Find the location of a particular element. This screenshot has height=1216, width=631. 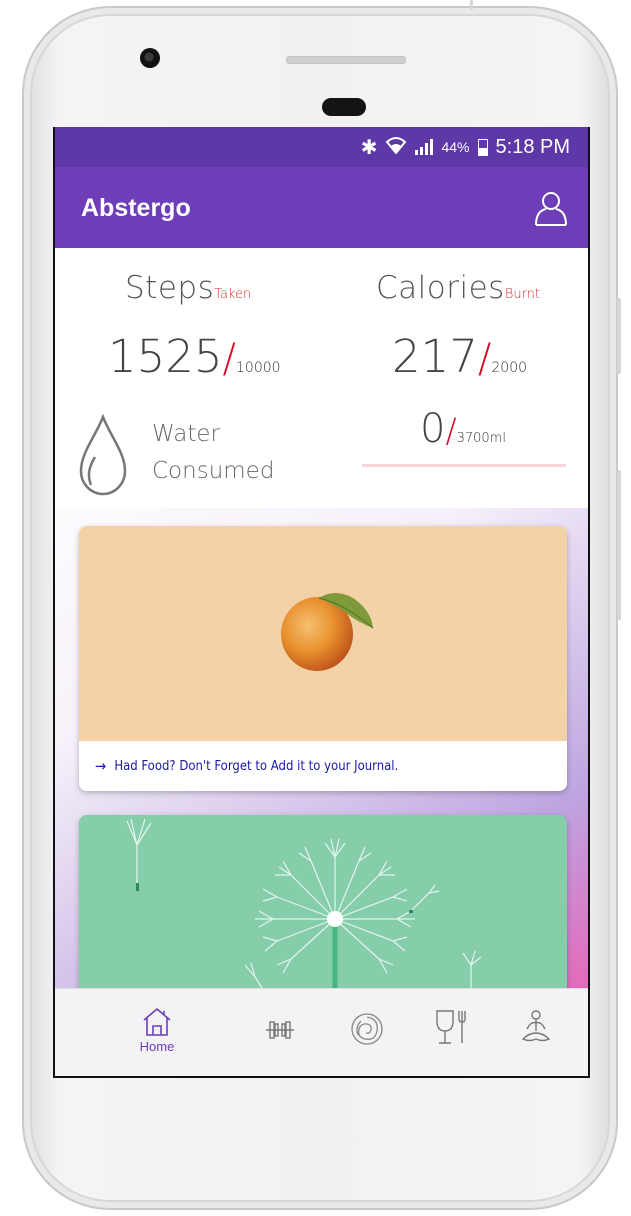

status-bar: ✱ 44% 5:18 PM is located at coordinates (321, 147).